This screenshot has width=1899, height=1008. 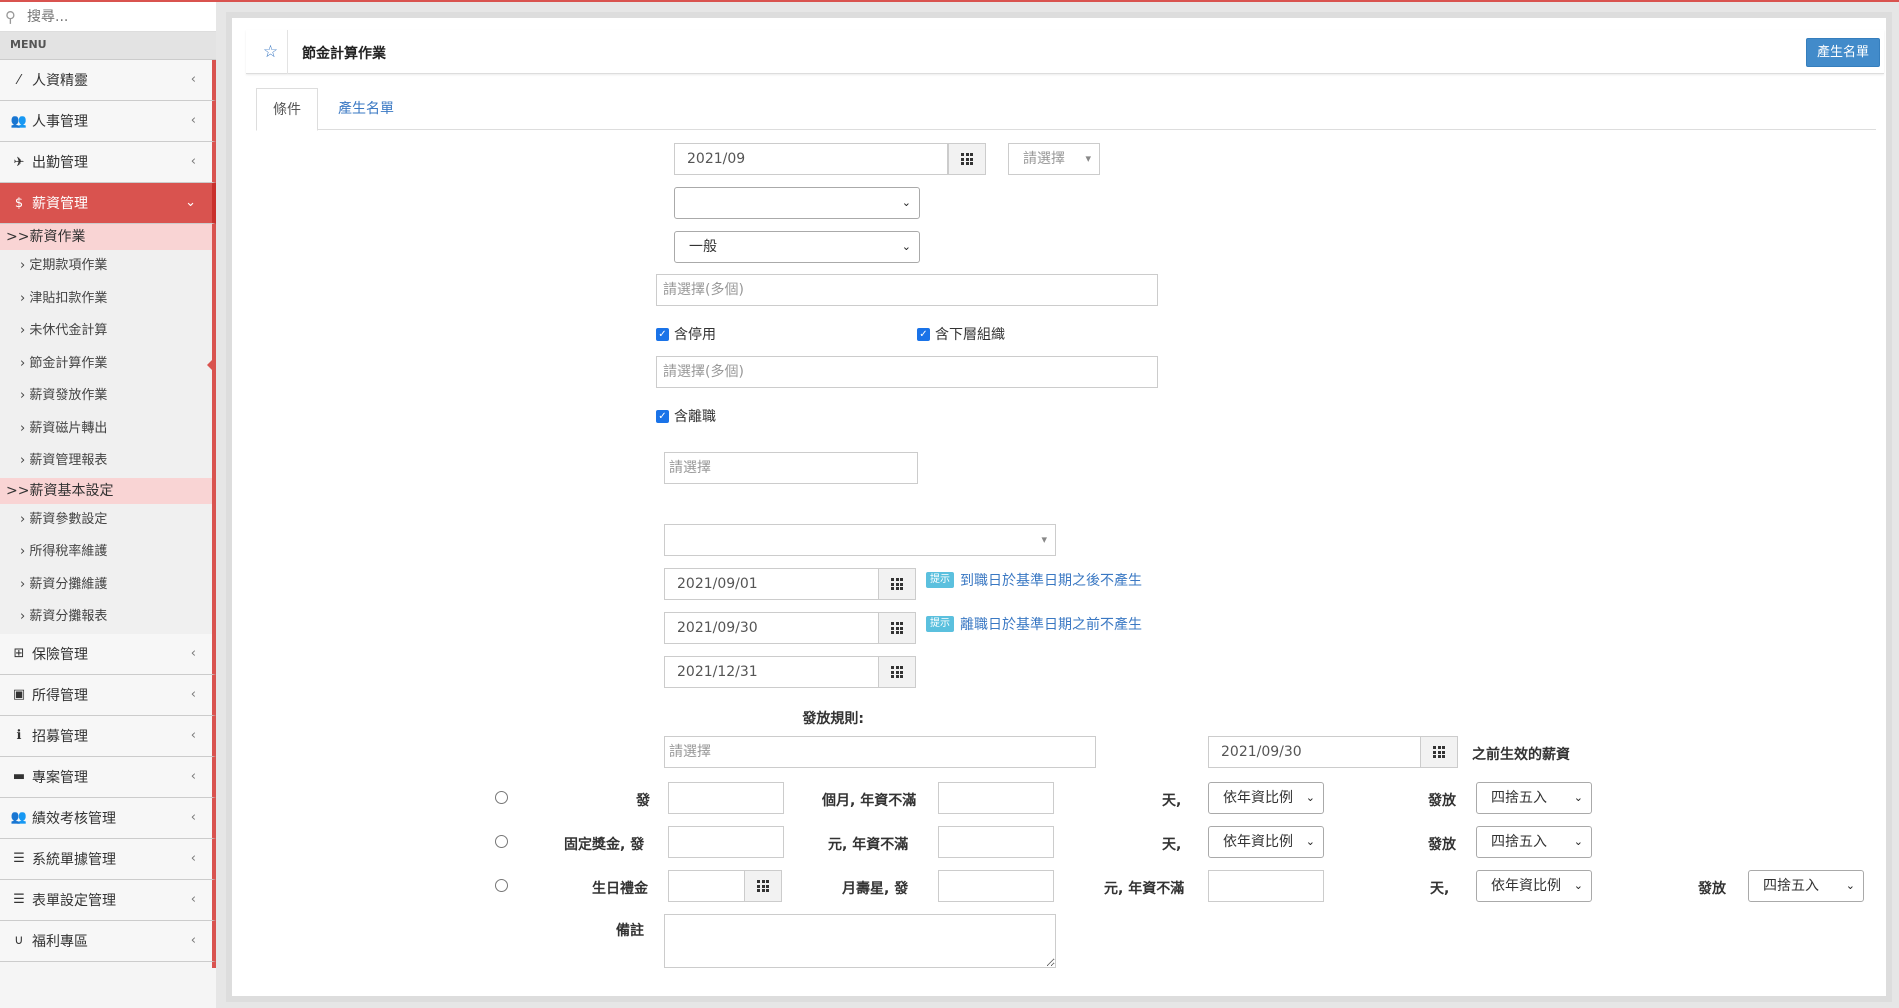 What do you see at coordinates (1266, 842) in the screenshot?
I see `rule2-ratio-select: 依年資比例 ⌄` at bounding box center [1266, 842].